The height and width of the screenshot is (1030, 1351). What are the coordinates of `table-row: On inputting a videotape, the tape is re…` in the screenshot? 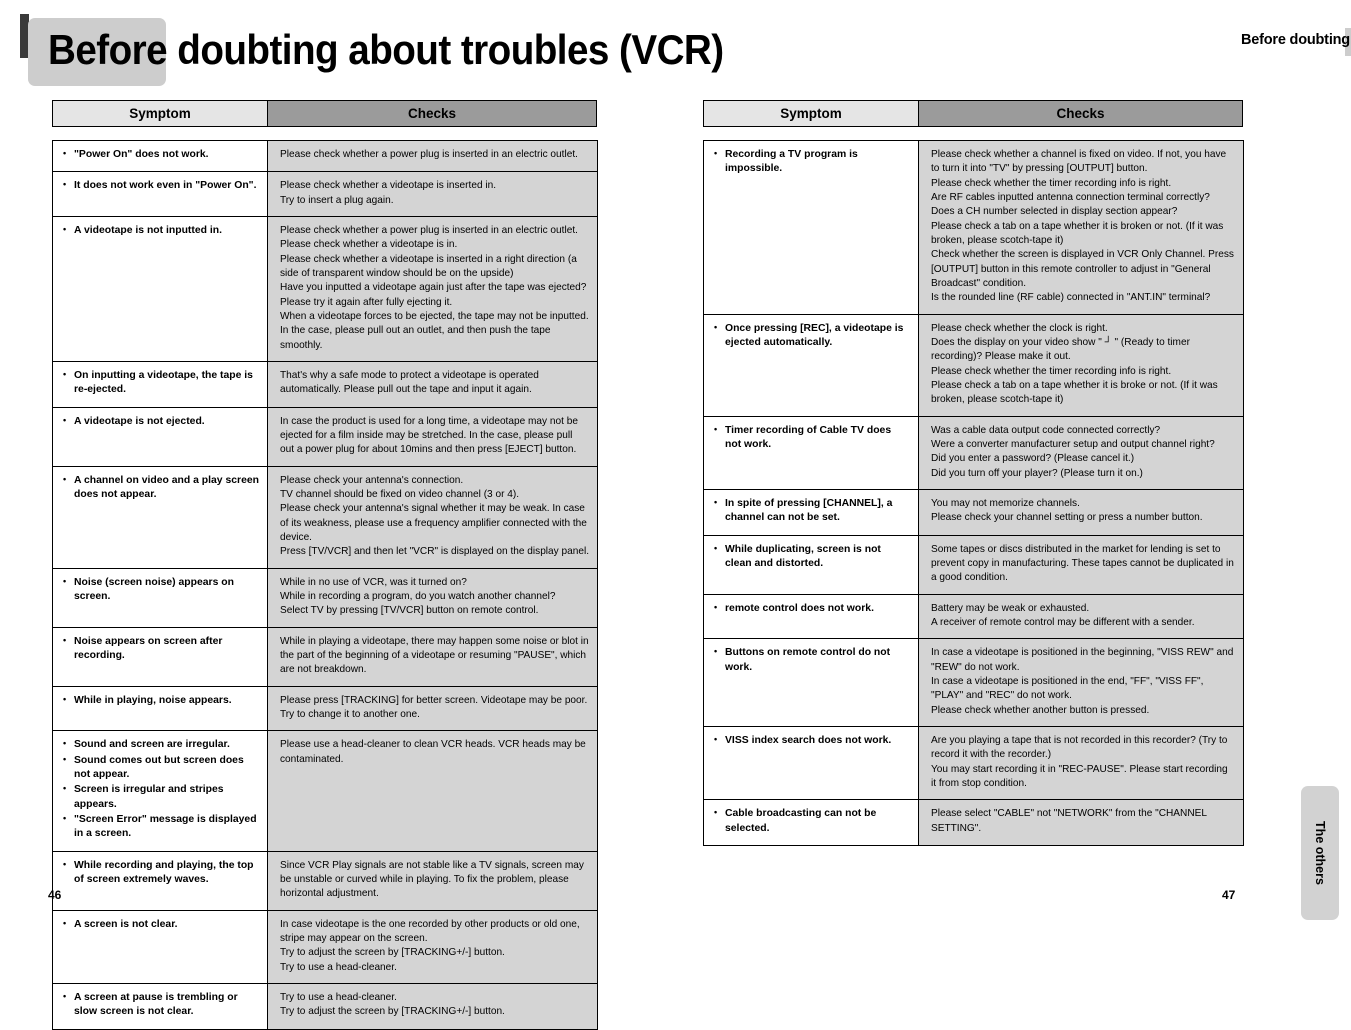 It's located at (325, 384).